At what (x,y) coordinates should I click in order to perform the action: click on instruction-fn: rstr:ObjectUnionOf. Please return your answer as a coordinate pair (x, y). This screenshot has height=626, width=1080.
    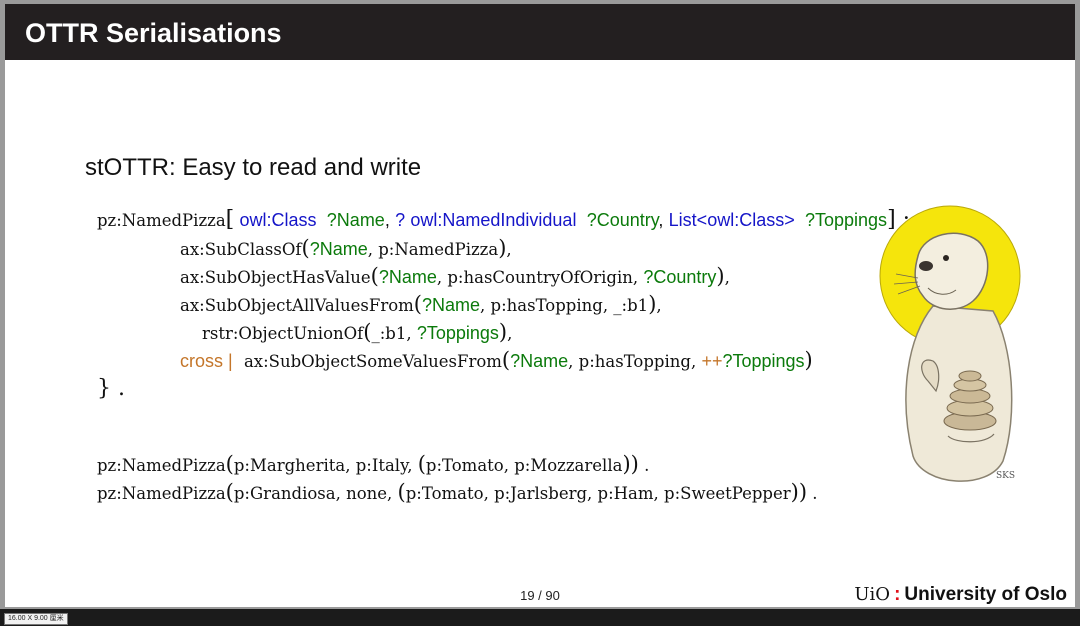
    Looking at the image, I should click on (283, 333).